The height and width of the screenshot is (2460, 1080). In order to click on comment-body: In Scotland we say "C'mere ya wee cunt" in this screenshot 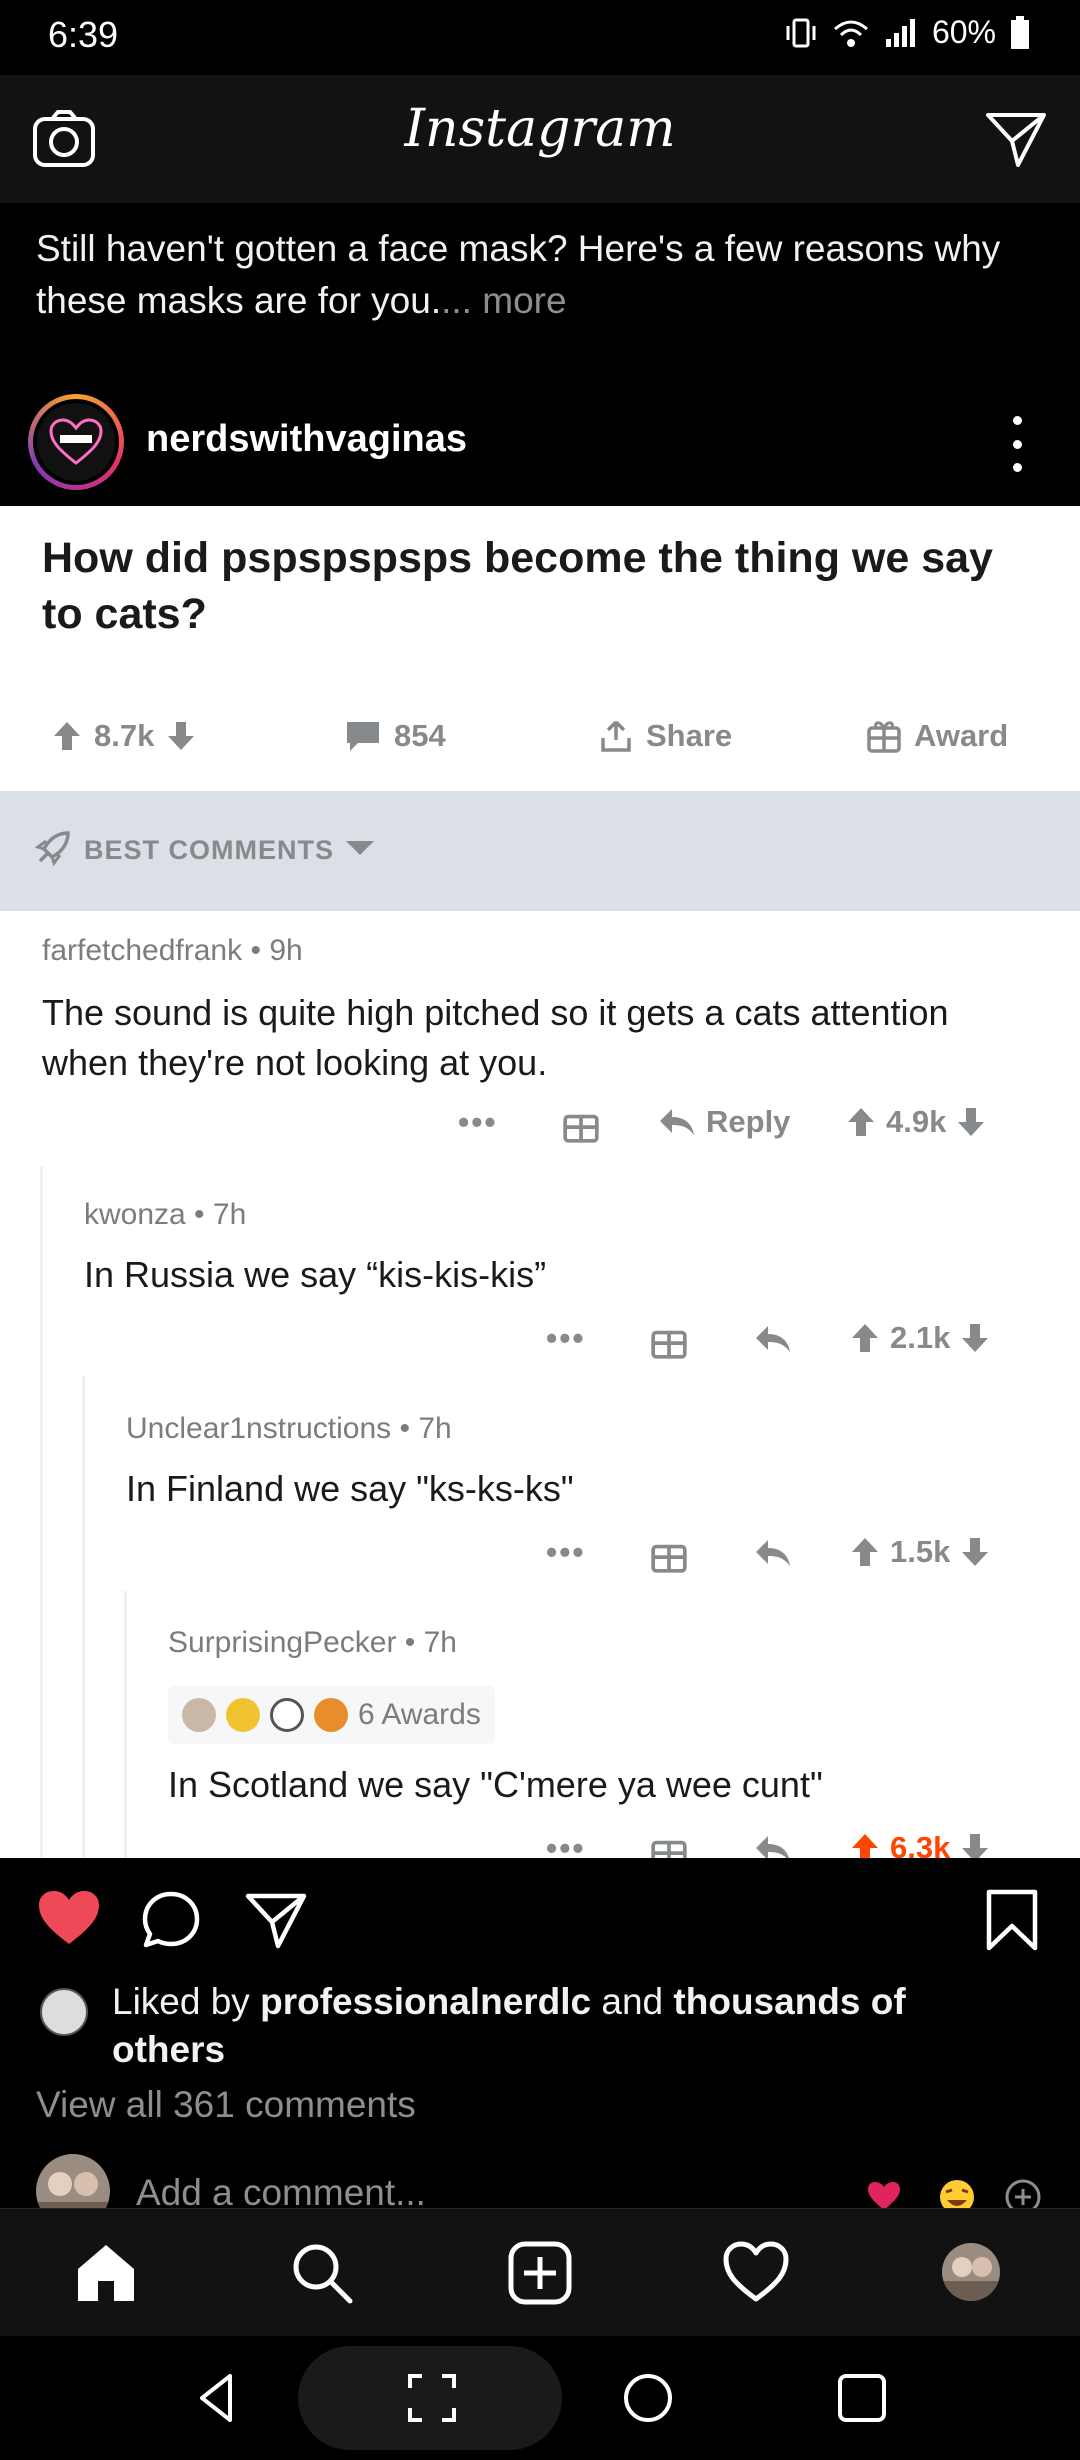, I will do `click(495, 1784)`.